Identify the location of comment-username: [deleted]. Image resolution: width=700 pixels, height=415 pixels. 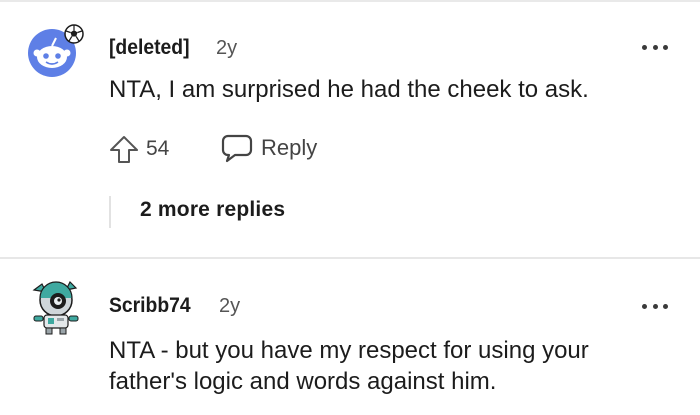
(149, 48).